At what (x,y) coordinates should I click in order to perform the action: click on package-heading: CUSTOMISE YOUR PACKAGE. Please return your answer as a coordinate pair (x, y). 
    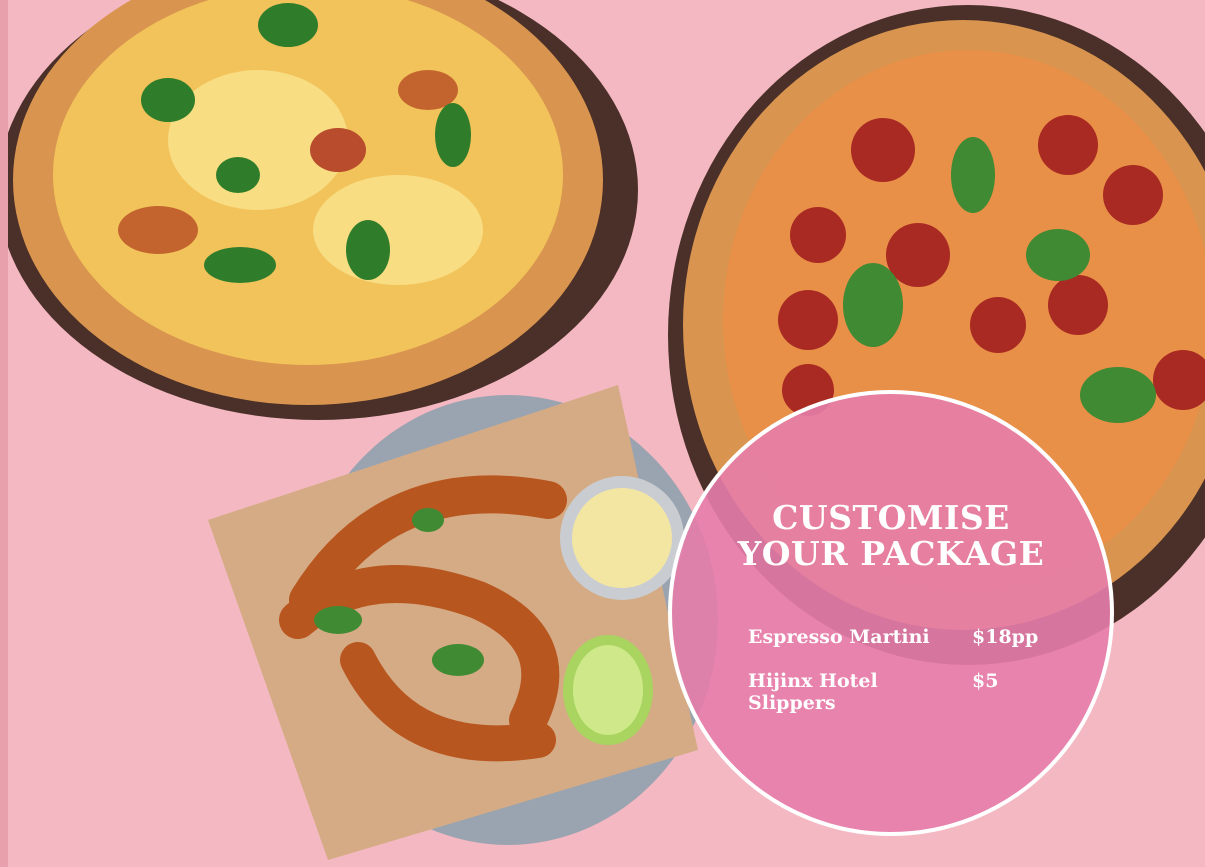
    Looking at the image, I should click on (891, 536).